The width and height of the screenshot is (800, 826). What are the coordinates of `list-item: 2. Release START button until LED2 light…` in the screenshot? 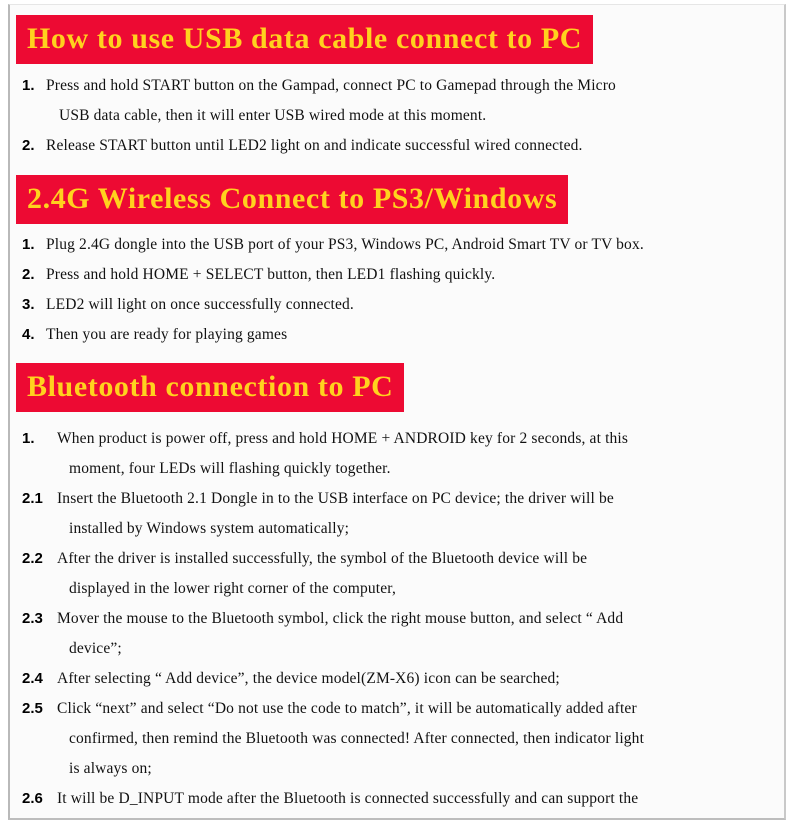 It's located at (397, 146).